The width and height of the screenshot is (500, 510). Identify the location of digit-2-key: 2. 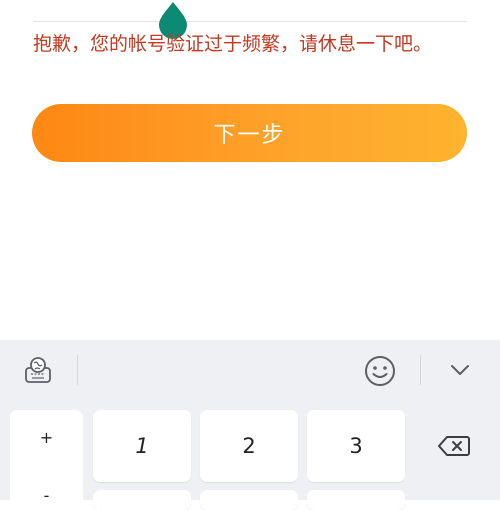
(249, 446).